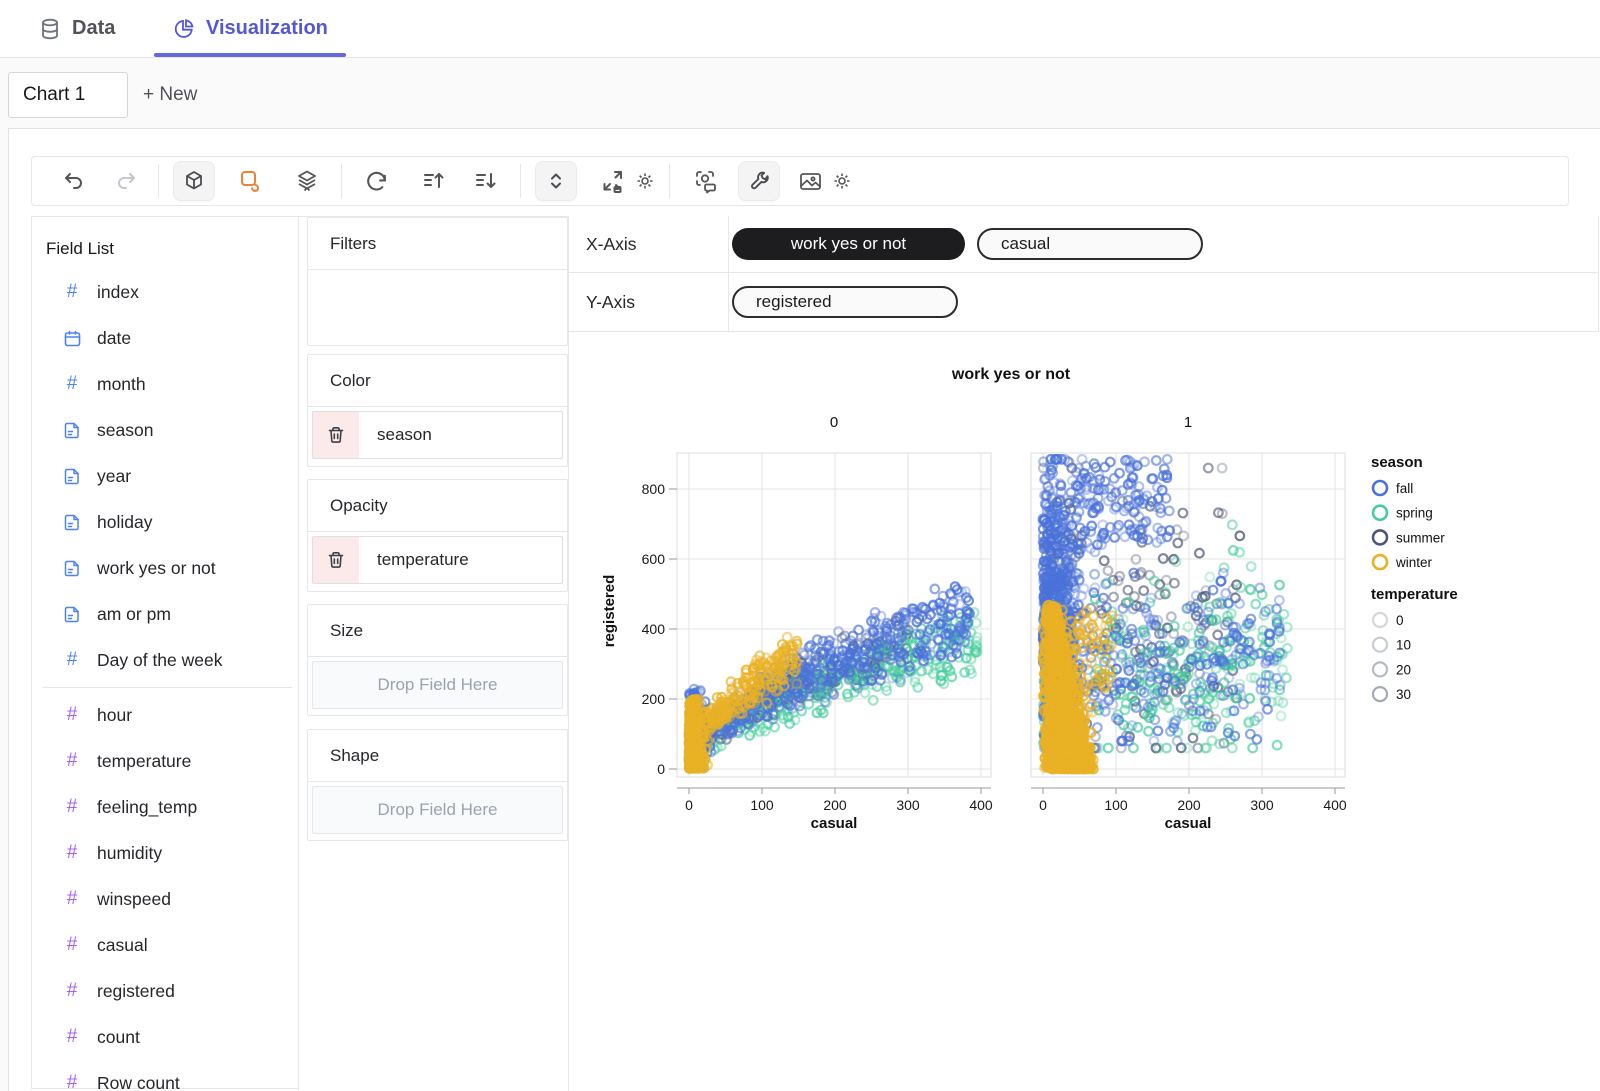 The height and width of the screenshot is (1091, 1600). Describe the element at coordinates (130, 852) in the screenshot. I see `field-label: humidity` at that location.